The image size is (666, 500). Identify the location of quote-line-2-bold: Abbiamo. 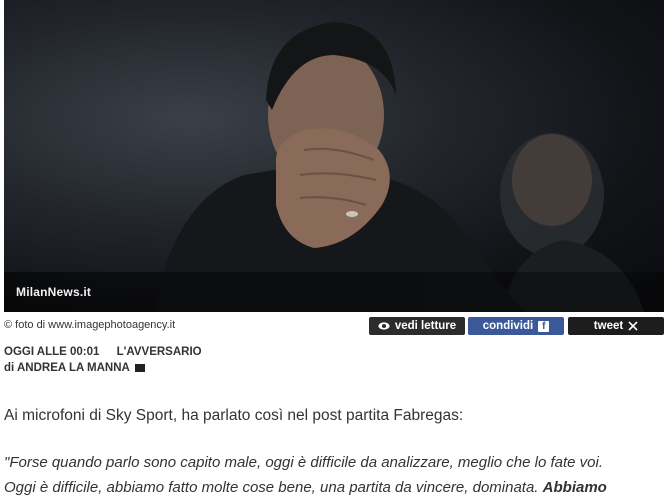
(574, 487).